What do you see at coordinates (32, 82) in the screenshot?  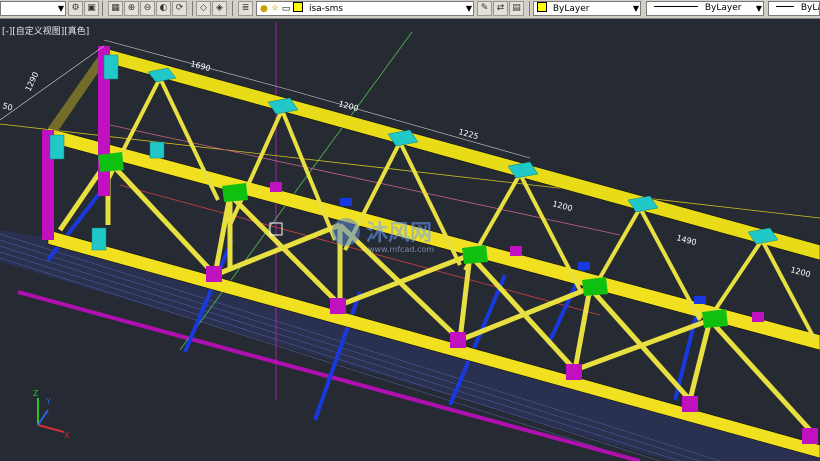 I see `dimension-label: 1290` at bounding box center [32, 82].